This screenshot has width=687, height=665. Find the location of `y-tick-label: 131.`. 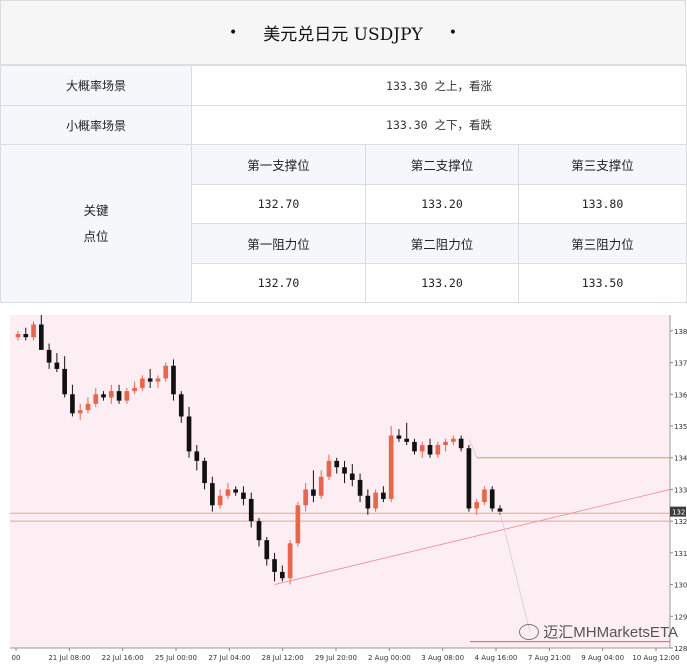

y-tick-label: 131. is located at coordinates (680, 554).